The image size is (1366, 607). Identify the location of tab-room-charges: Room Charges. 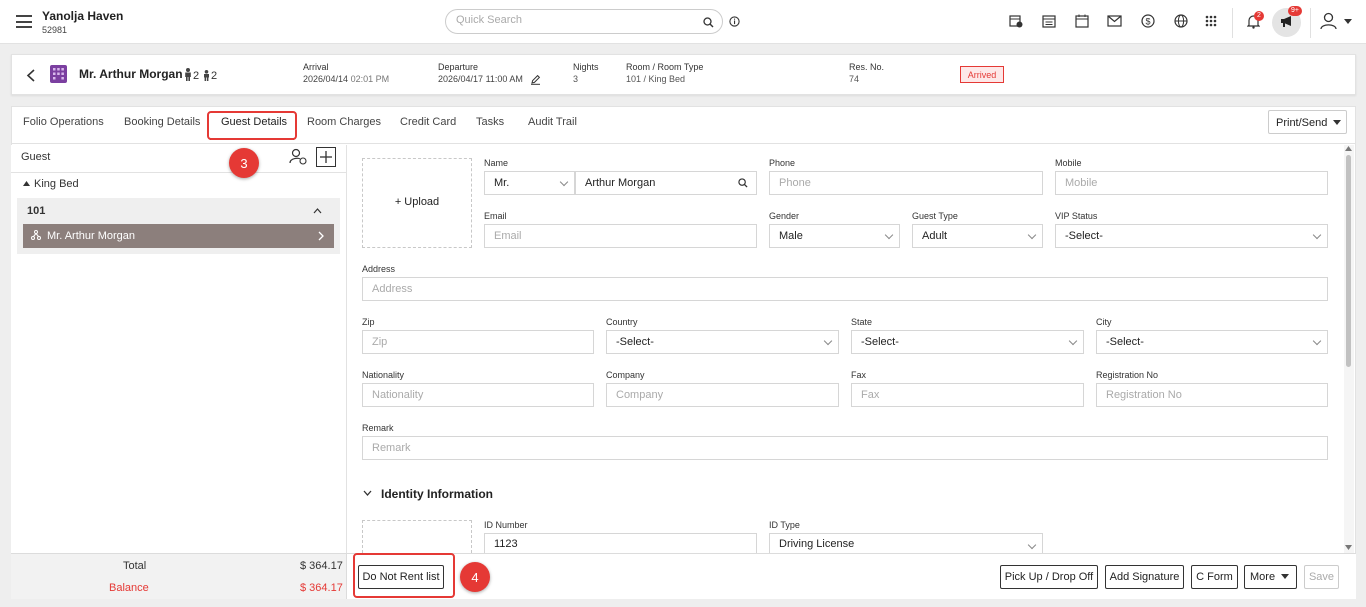
(344, 122).